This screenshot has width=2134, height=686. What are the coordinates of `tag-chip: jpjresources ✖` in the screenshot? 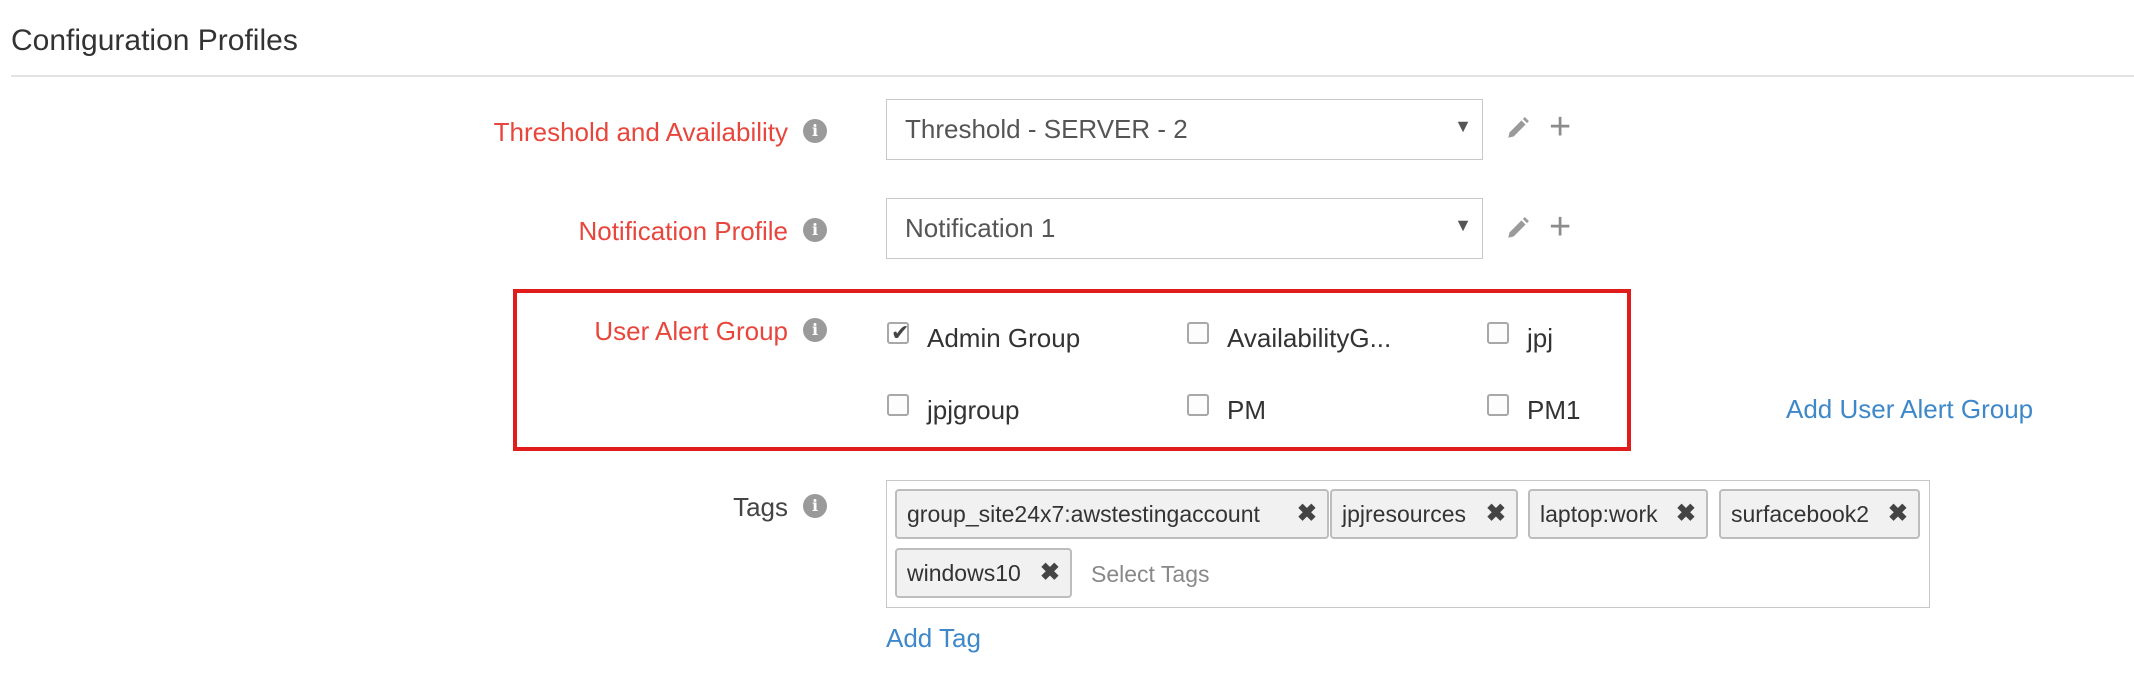 It's located at (1424, 514).